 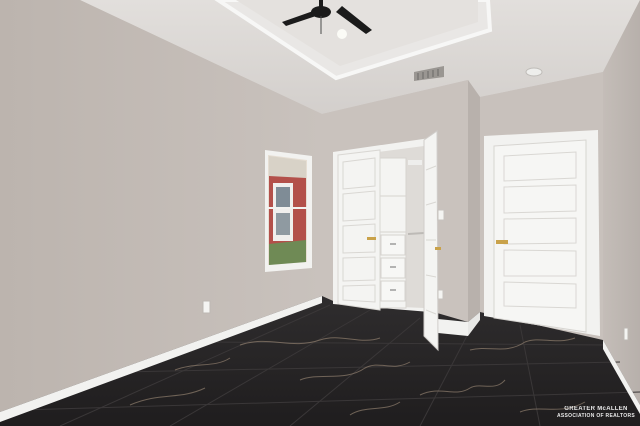 What do you see at coordinates (288, 211) in the screenshot?
I see `window` at bounding box center [288, 211].